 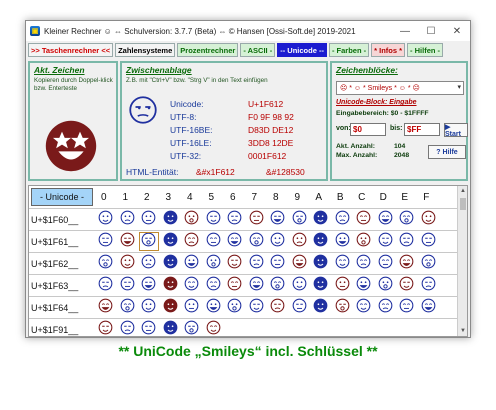 What do you see at coordinates (285, 172) in the screenshot?
I see `html-entity-dec: &#128530` at bounding box center [285, 172].